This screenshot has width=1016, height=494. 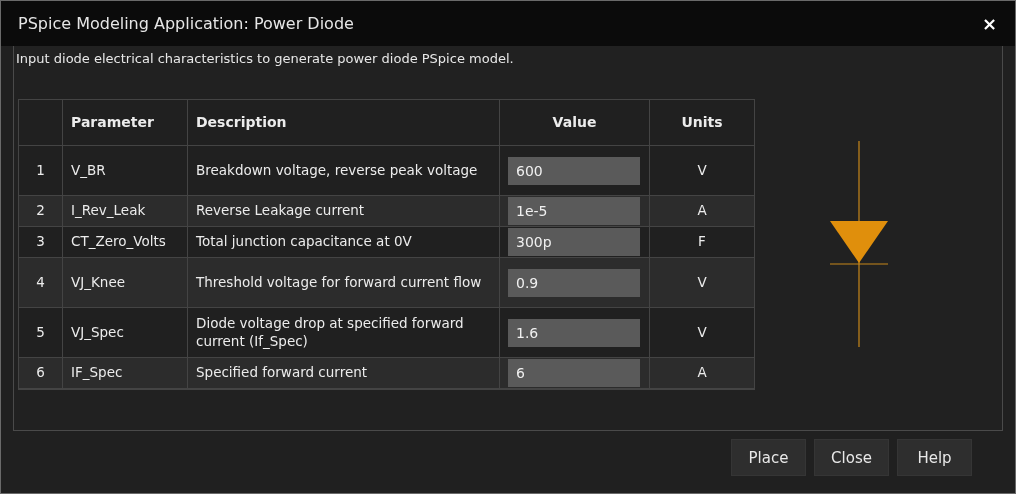 What do you see at coordinates (41, 283) in the screenshot?
I see `row-number: 4` at bounding box center [41, 283].